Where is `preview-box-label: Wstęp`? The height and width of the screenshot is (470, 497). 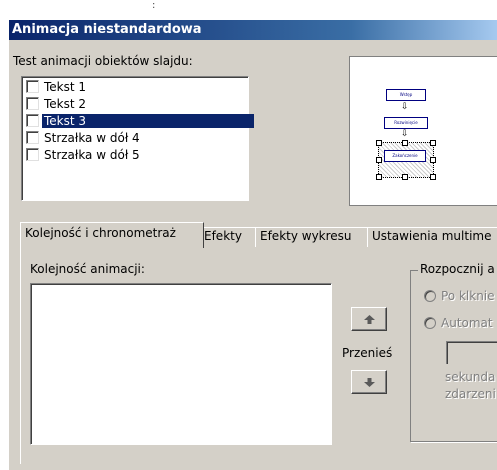
preview-box-label: Wstęp is located at coordinates (406, 94).